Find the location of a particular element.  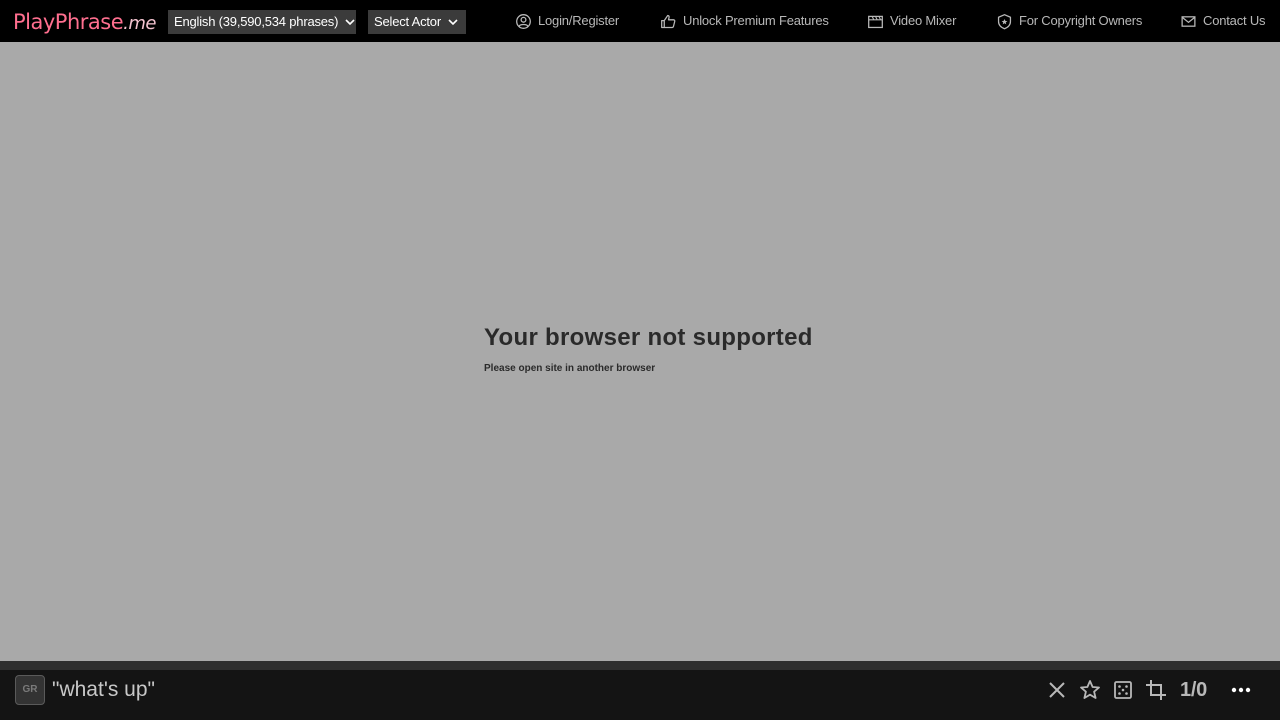

dice-icon is located at coordinates (1123, 690).